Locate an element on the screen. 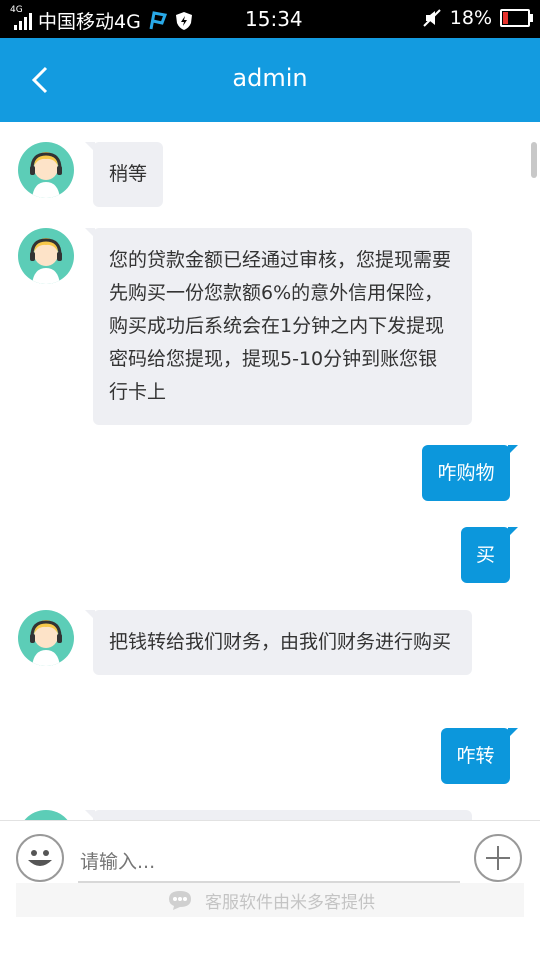 The height and width of the screenshot is (961, 540). message-bubble-received: 把钱转给我们财务，由我们财务进行购买 is located at coordinates (278, 642).